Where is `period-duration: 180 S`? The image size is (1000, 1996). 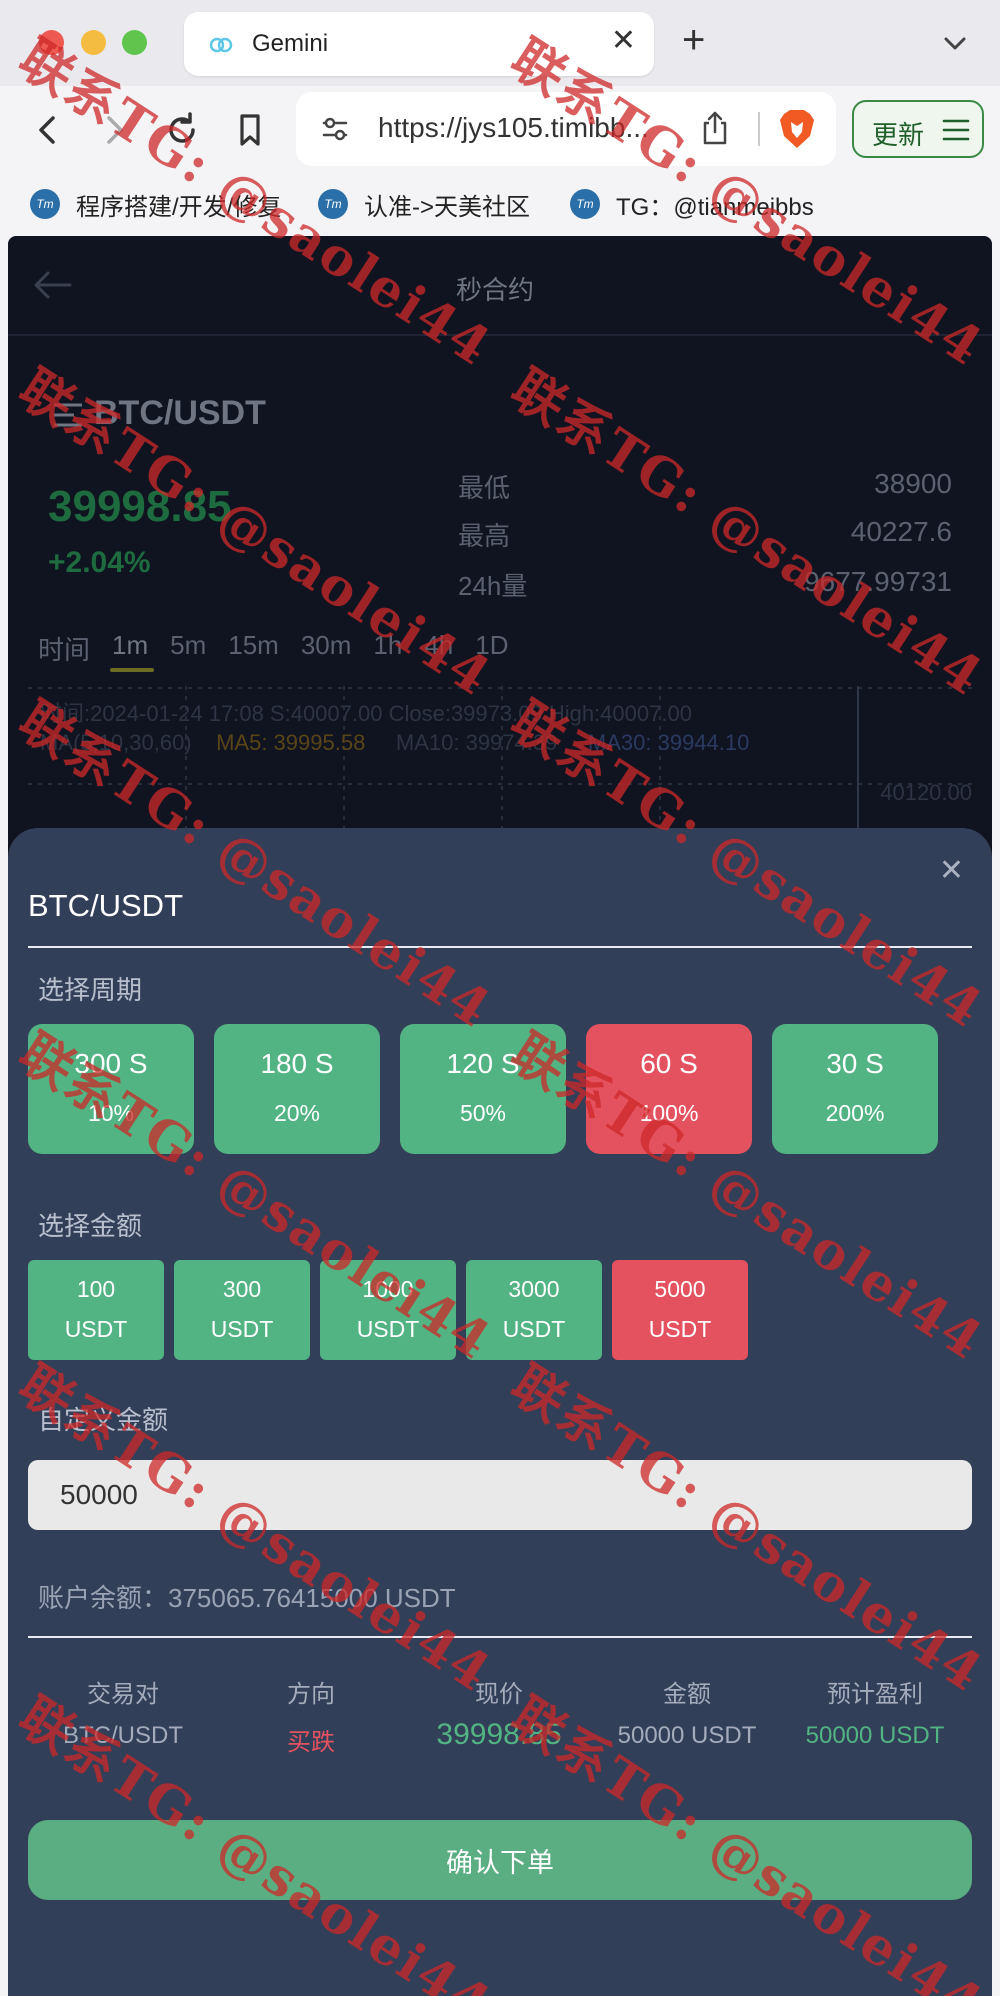 period-duration: 180 S is located at coordinates (297, 1063).